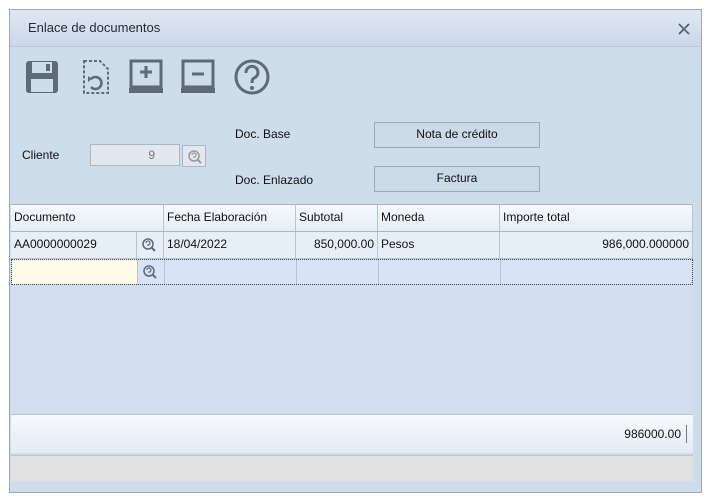 The image size is (707, 496). Describe the element at coordinates (596, 272) in the screenshot. I see `cell-importe` at that location.